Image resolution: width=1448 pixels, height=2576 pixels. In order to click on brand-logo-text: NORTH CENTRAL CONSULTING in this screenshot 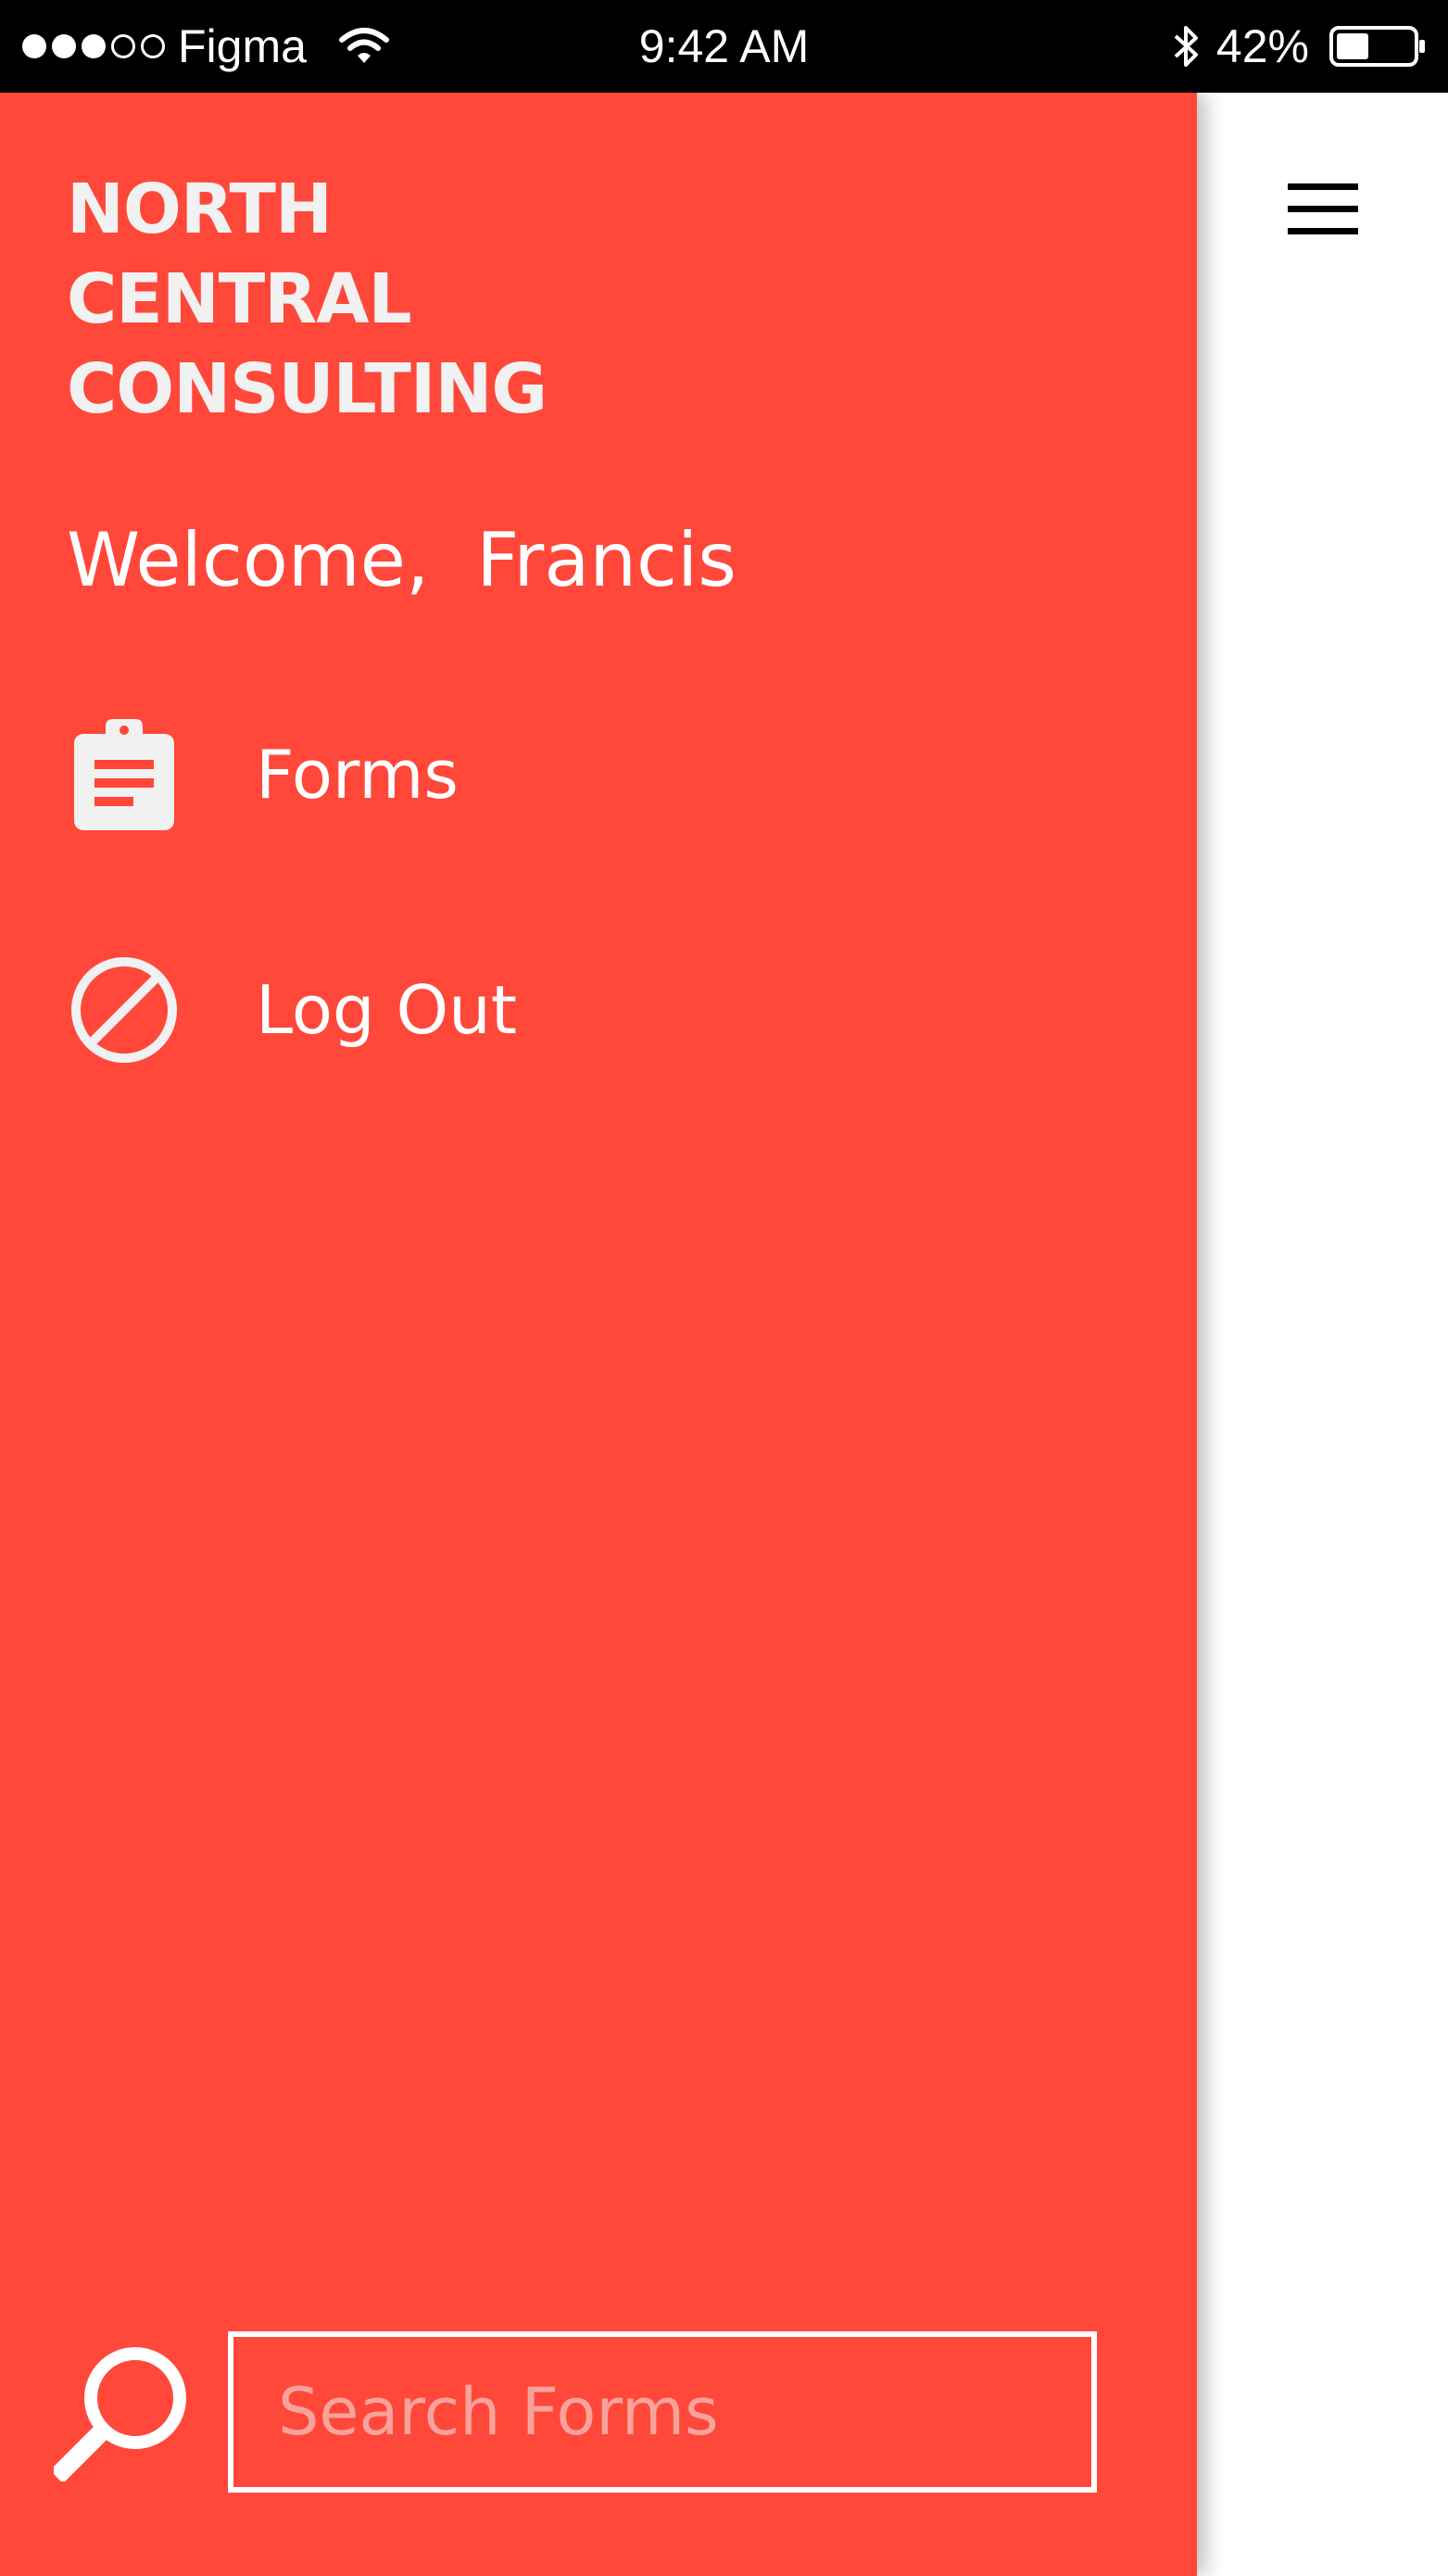, I will do `click(307, 300)`.